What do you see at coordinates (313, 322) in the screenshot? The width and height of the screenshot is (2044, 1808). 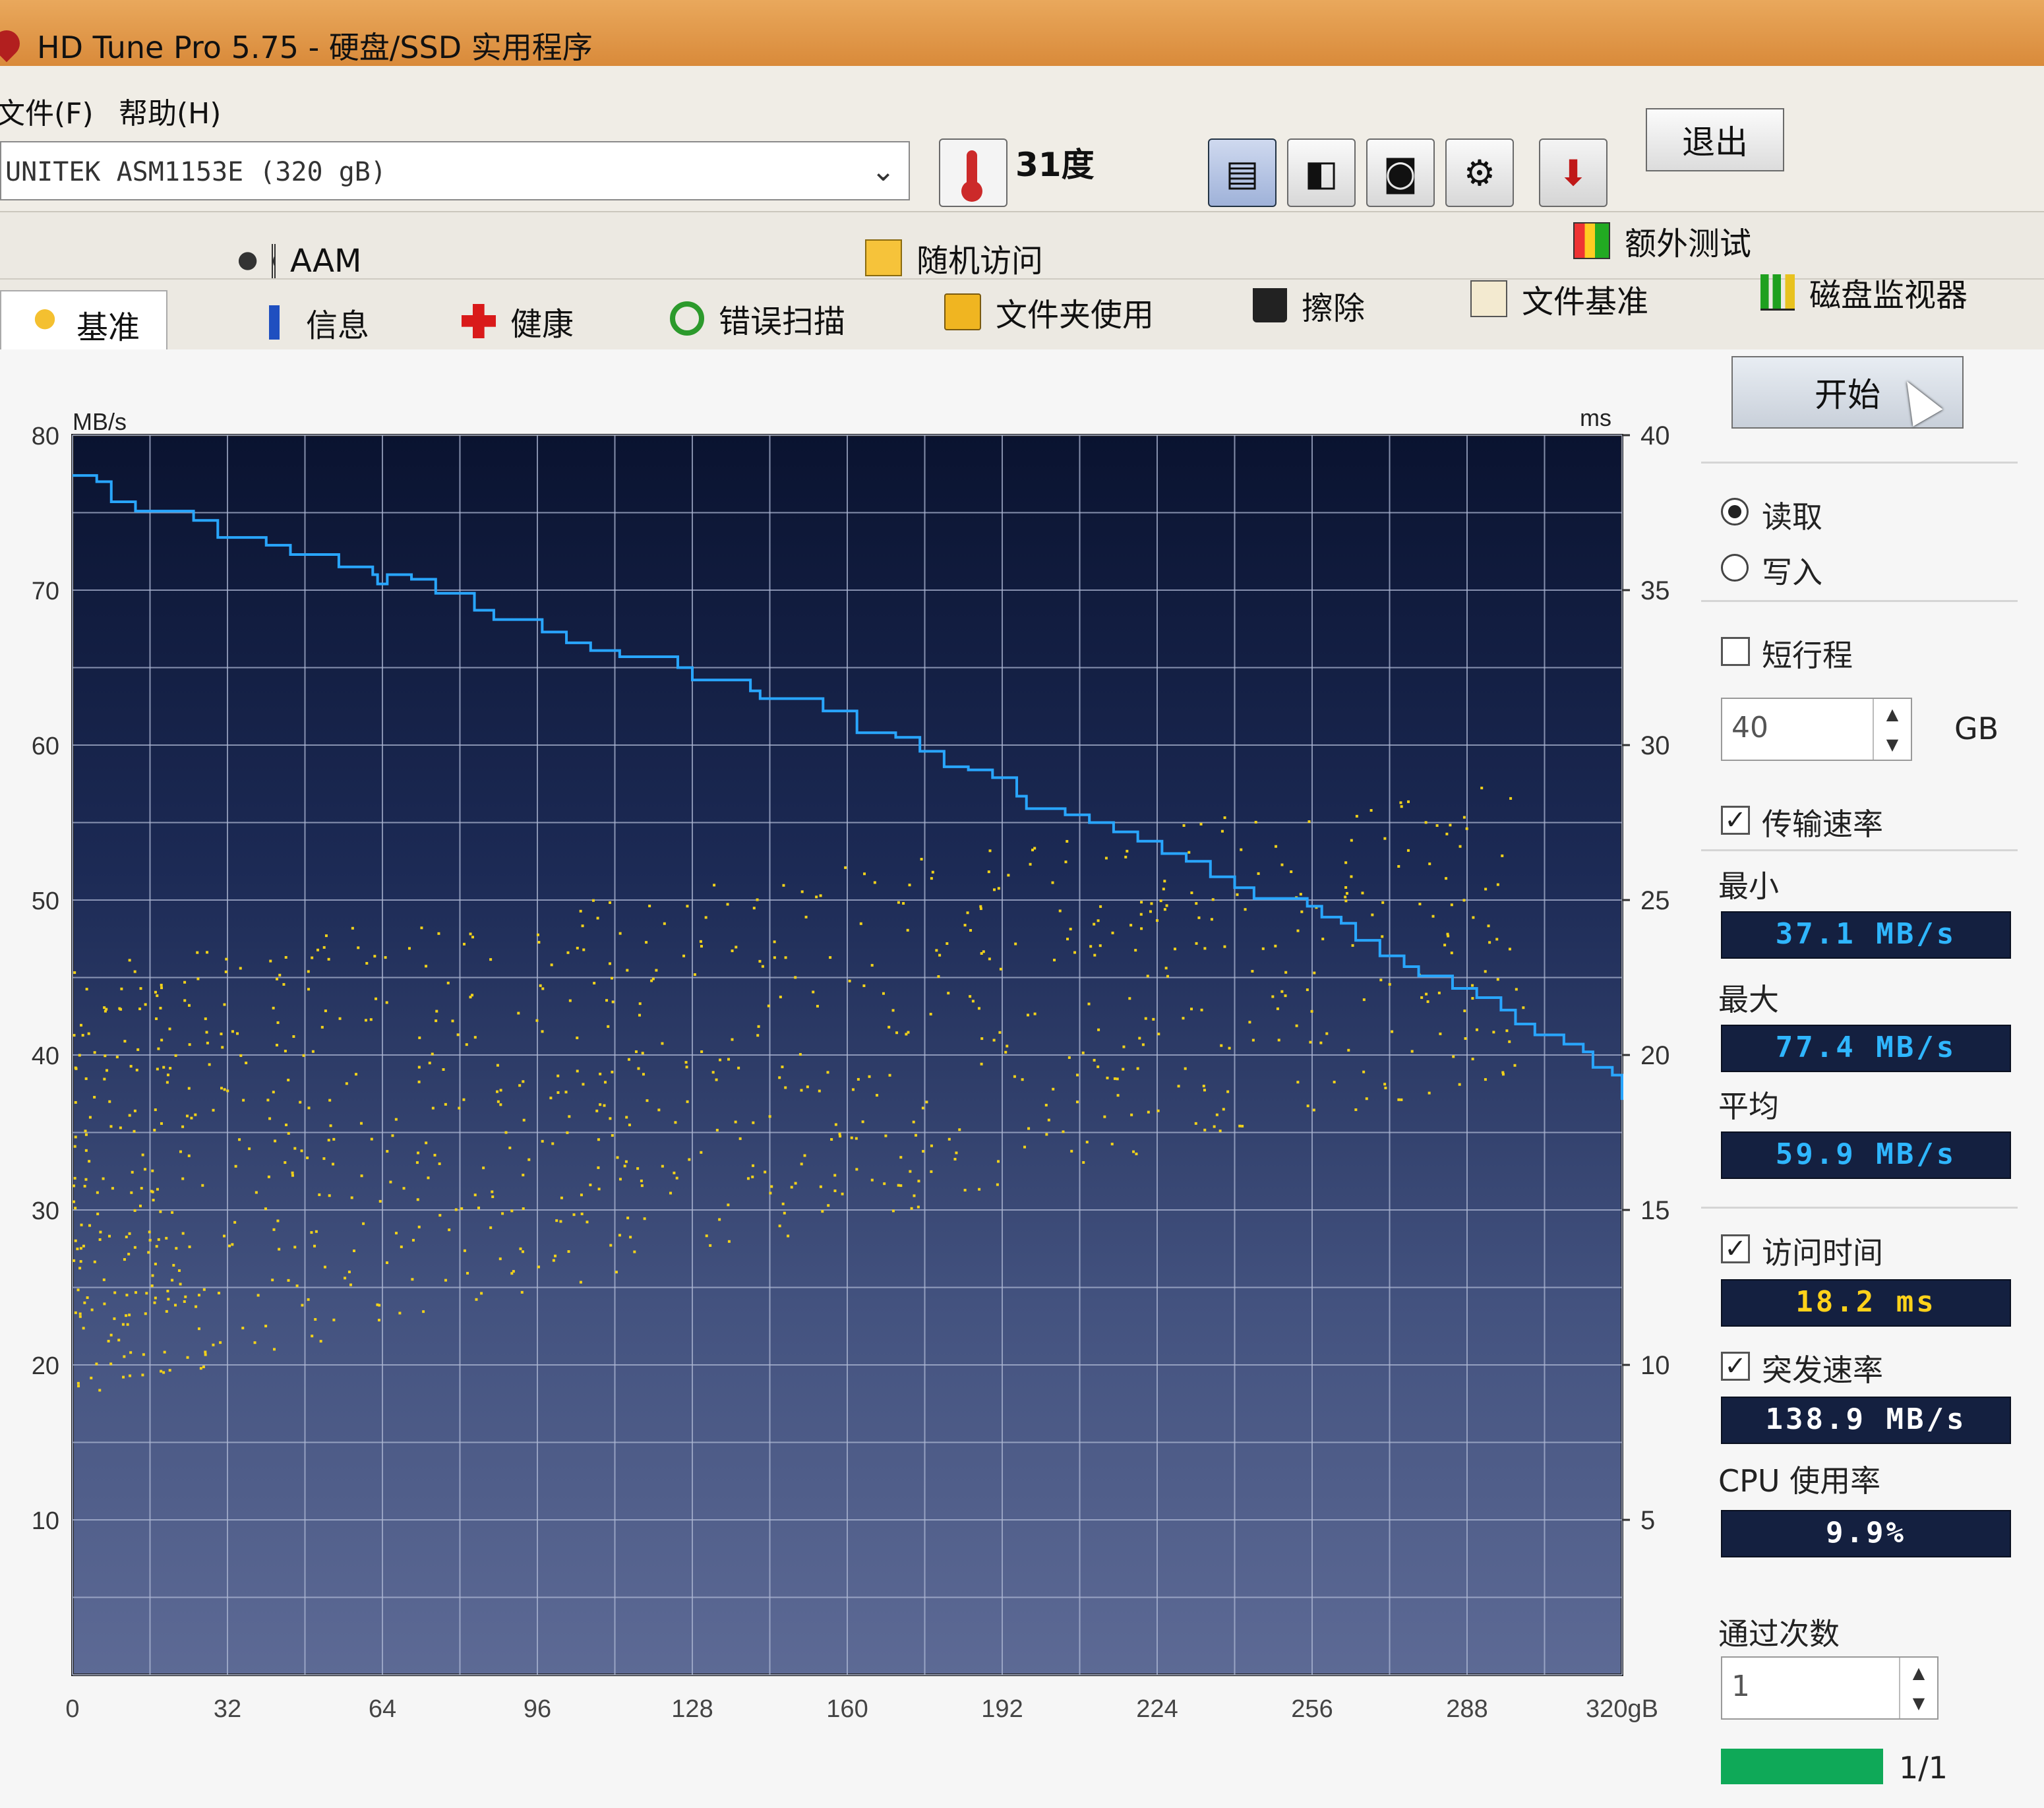 I see `tab-info: 信息` at bounding box center [313, 322].